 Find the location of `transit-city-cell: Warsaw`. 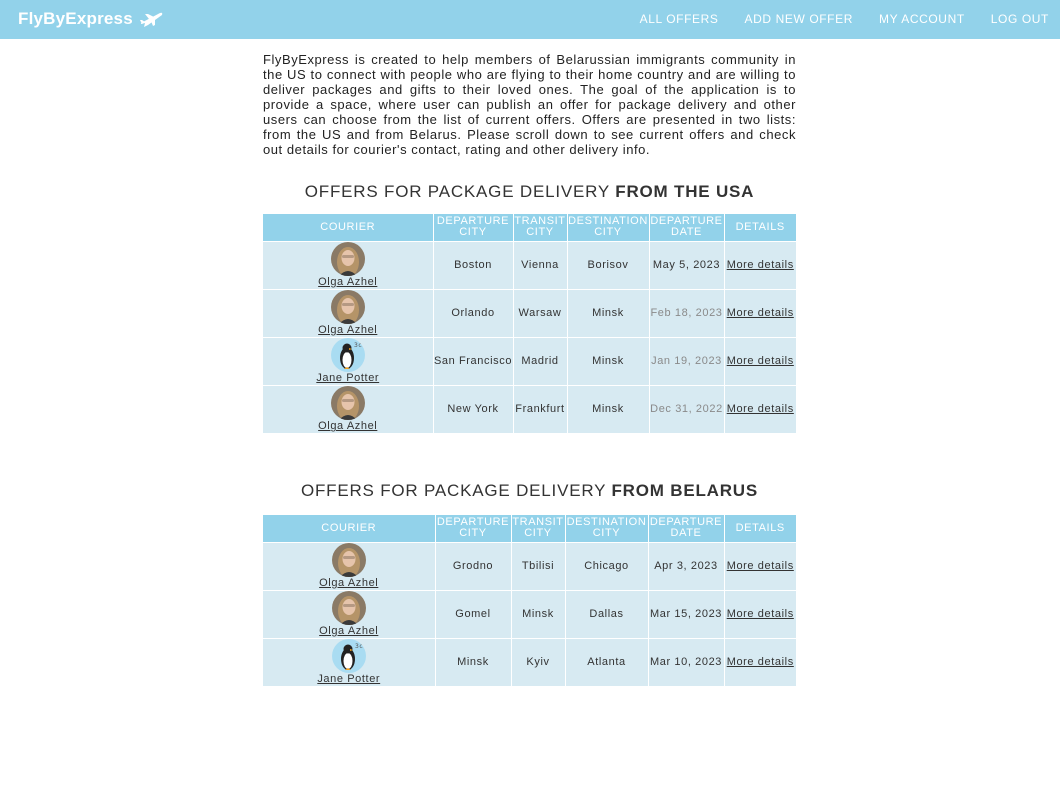

transit-city-cell: Warsaw is located at coordinates (540, 312).